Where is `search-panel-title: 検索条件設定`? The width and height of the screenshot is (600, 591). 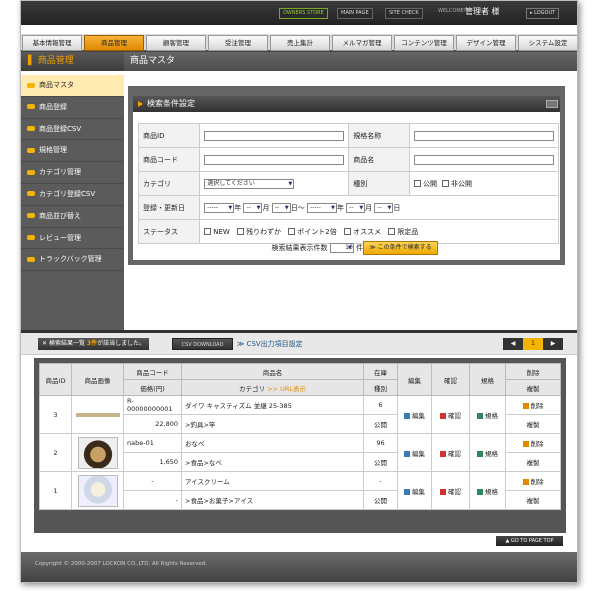 search-panel-title: 検索条件設定 is located at coordinates (346, 104).